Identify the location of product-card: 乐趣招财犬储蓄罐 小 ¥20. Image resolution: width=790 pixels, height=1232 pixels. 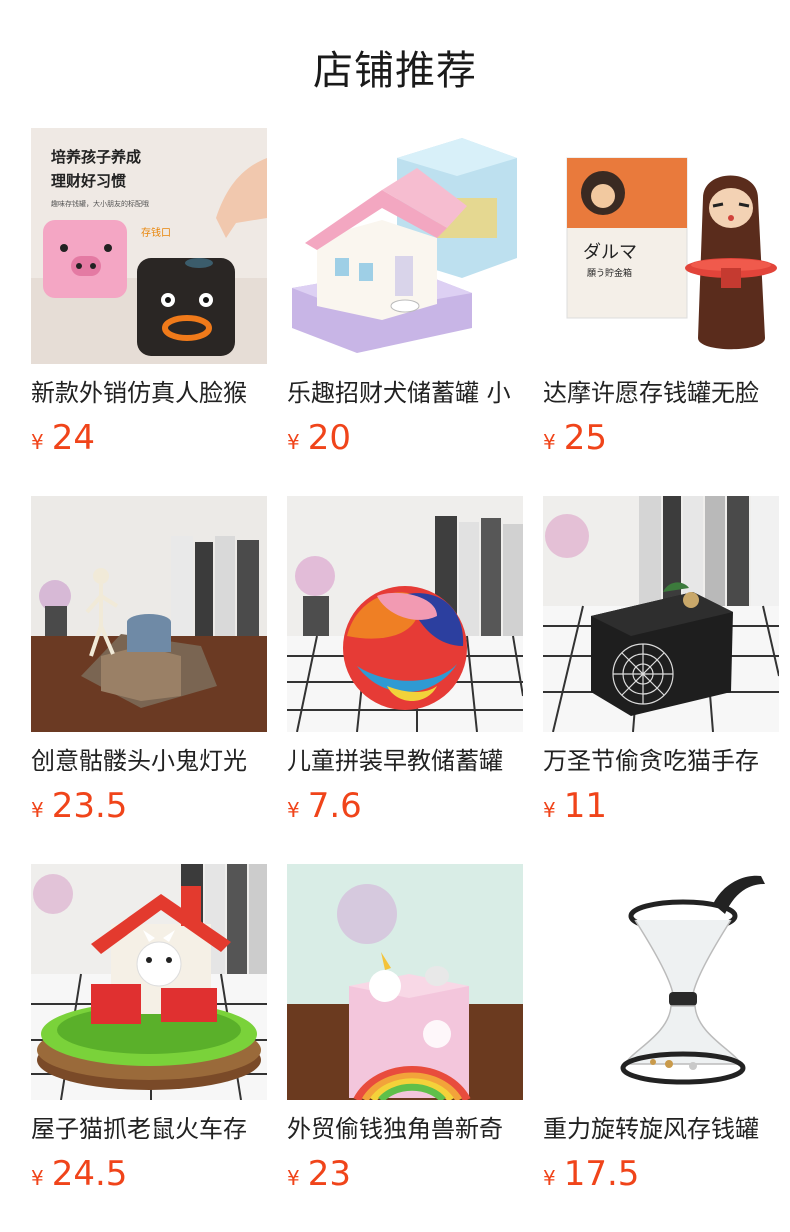
(405, 294).